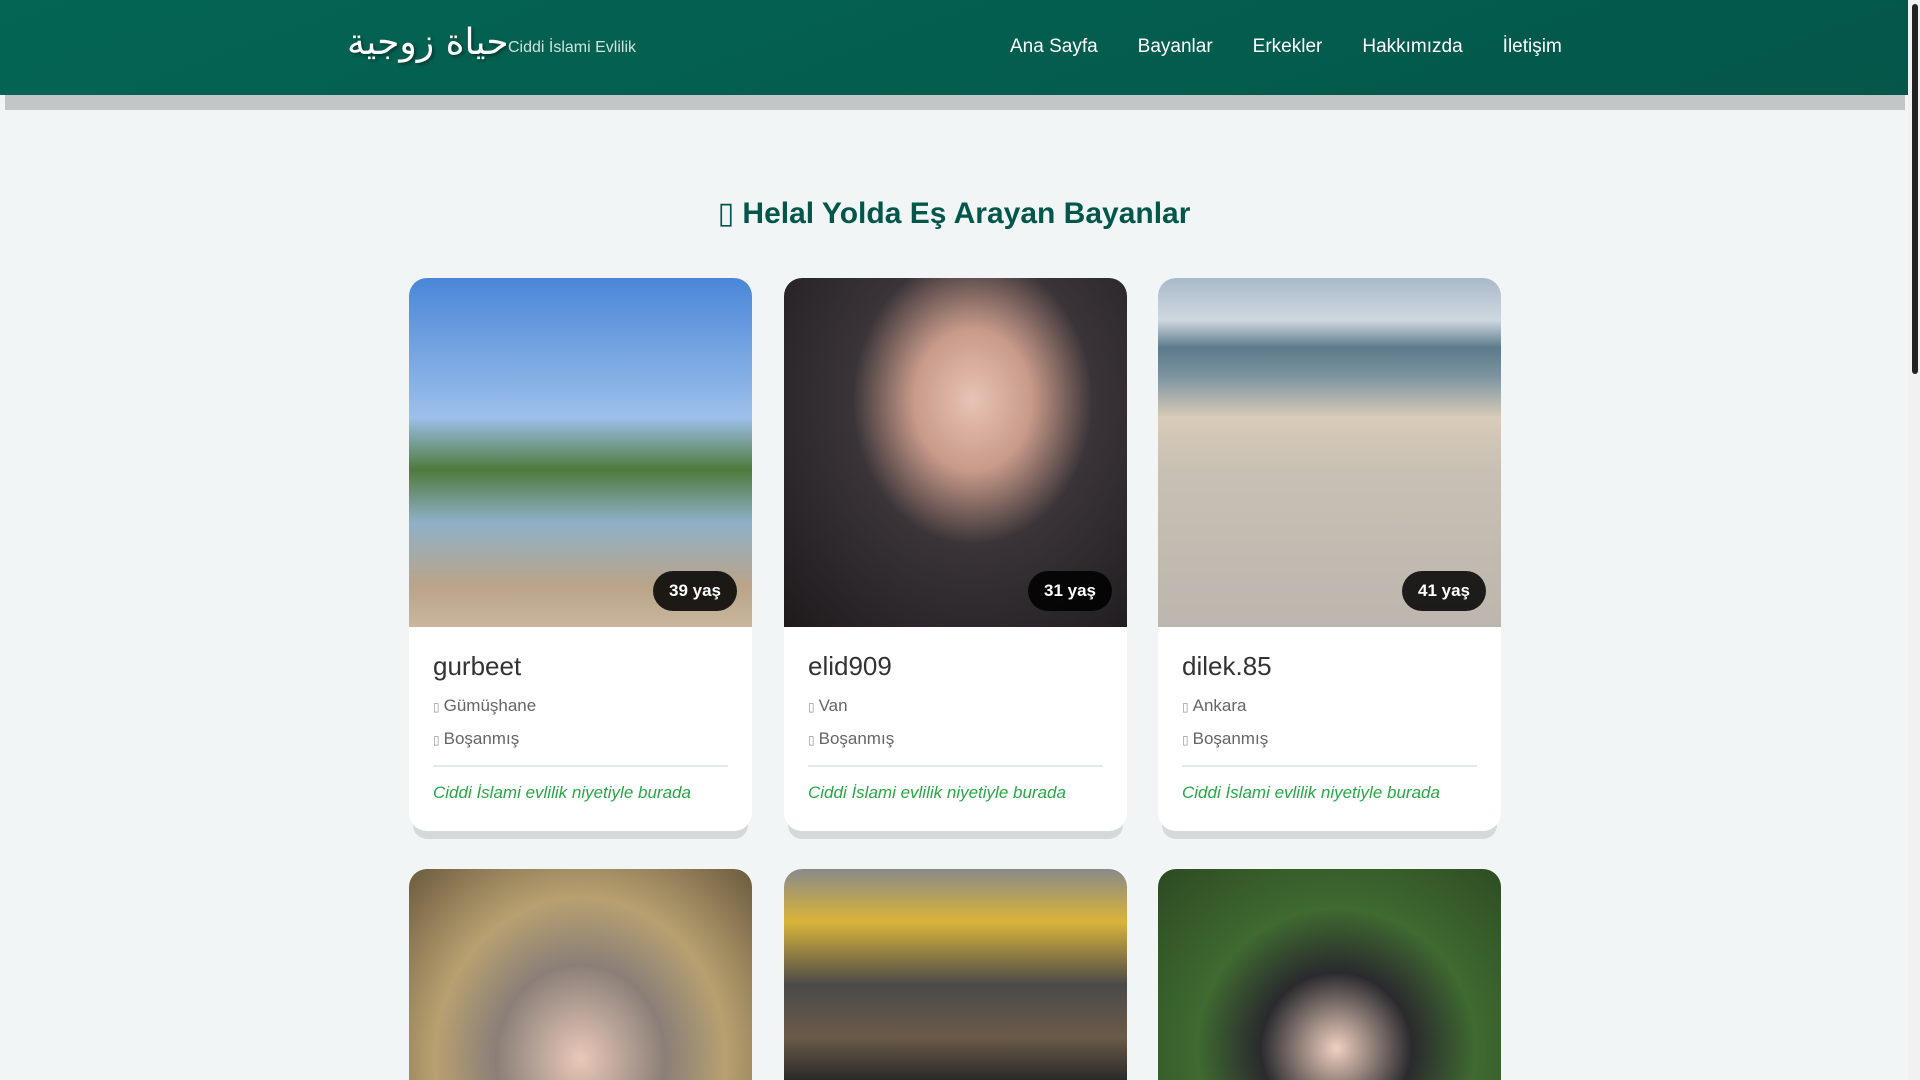  Describe the element at coordinates (833, 705) in the screenshot. I see `profile-city: Van` at that location.